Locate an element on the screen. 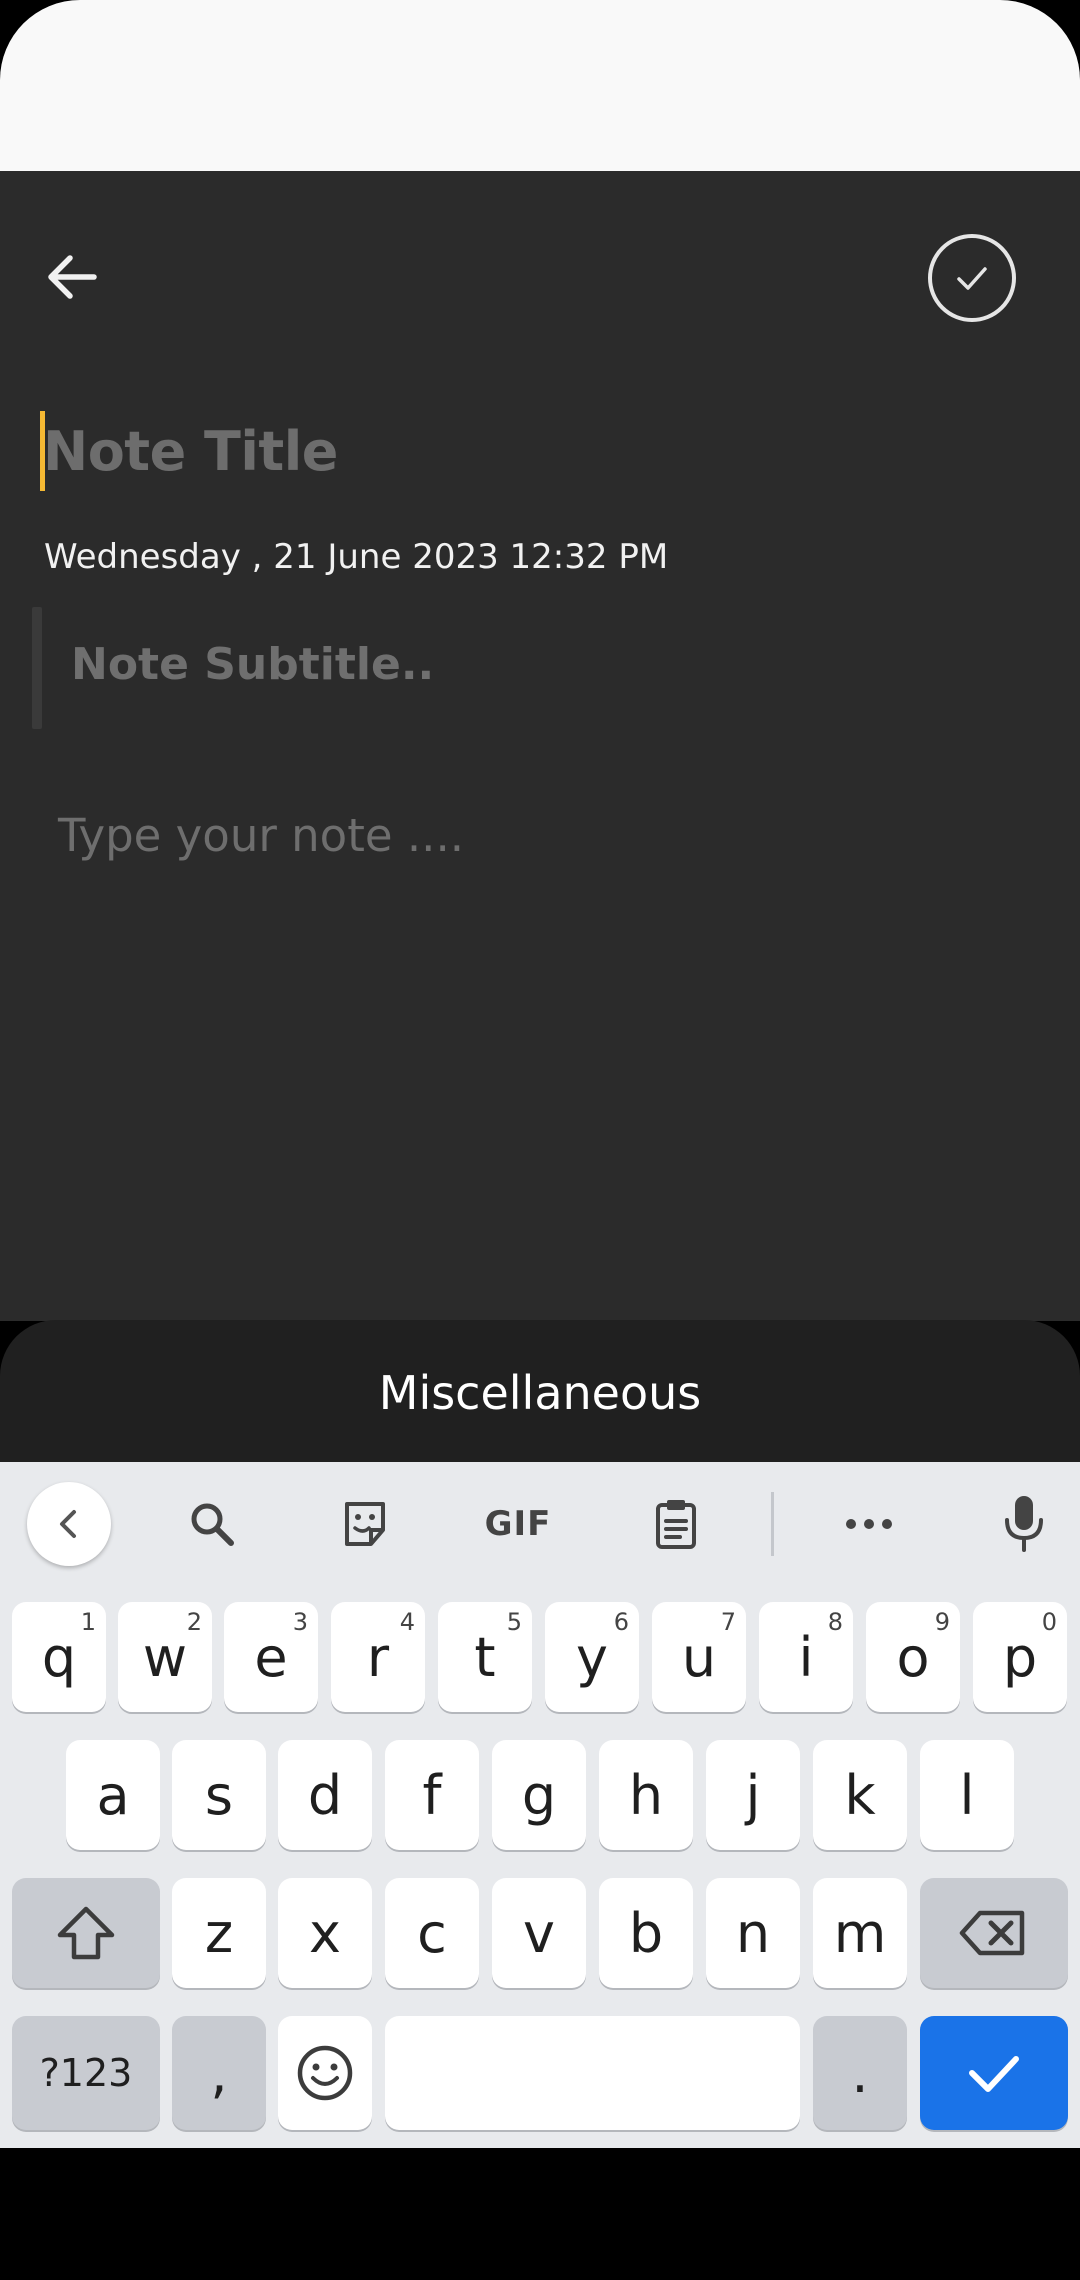  key-z: z is located at coordinates (219, 1933).